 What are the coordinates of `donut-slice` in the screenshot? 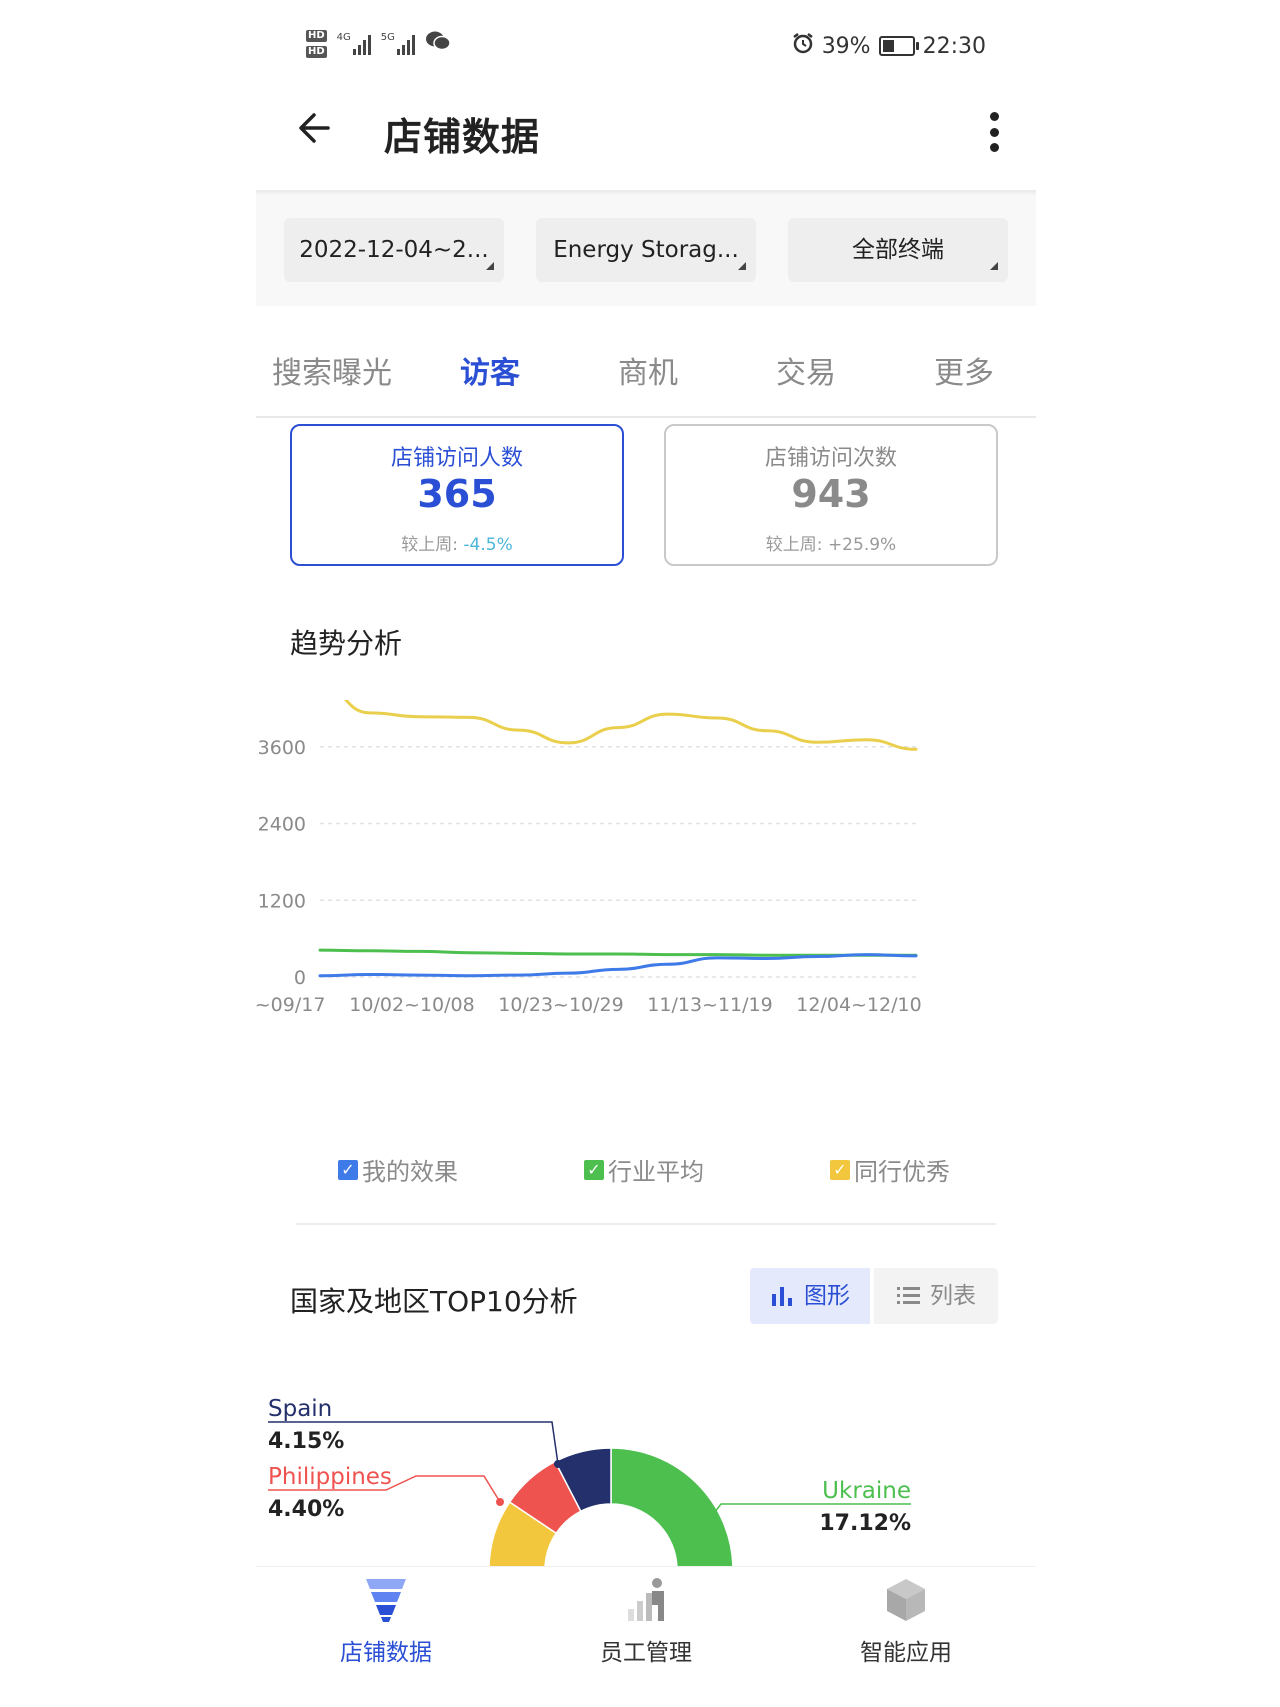 It's located at (672, 1506).